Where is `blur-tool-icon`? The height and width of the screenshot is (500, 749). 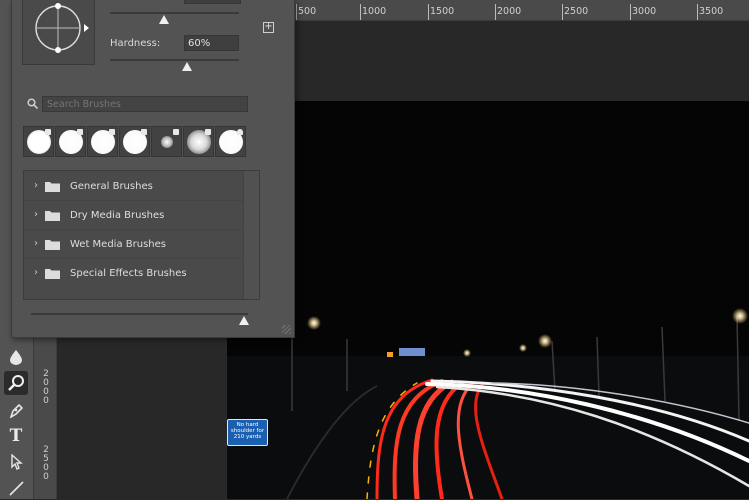 blur-tool-icon is located at coordinates (16, 357).